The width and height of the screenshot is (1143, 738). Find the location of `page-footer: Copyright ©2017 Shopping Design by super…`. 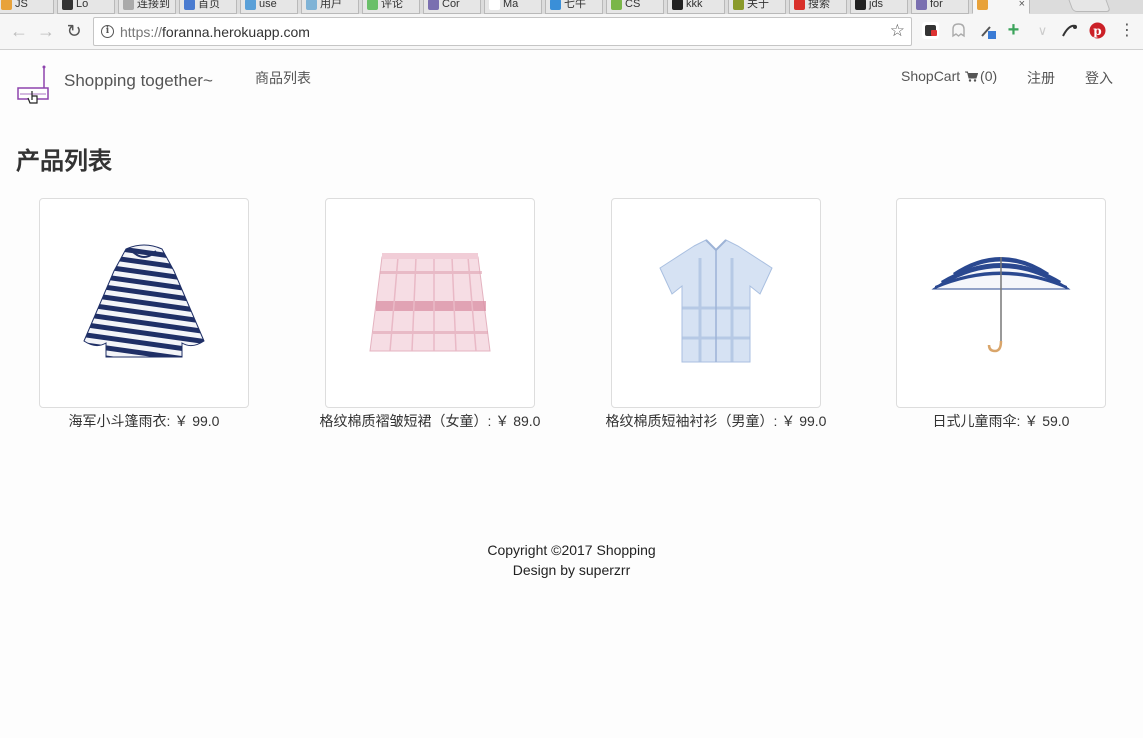

page-footer: Copyright ©2017 Shopping Design by super… is located at coordinates (571, 560).